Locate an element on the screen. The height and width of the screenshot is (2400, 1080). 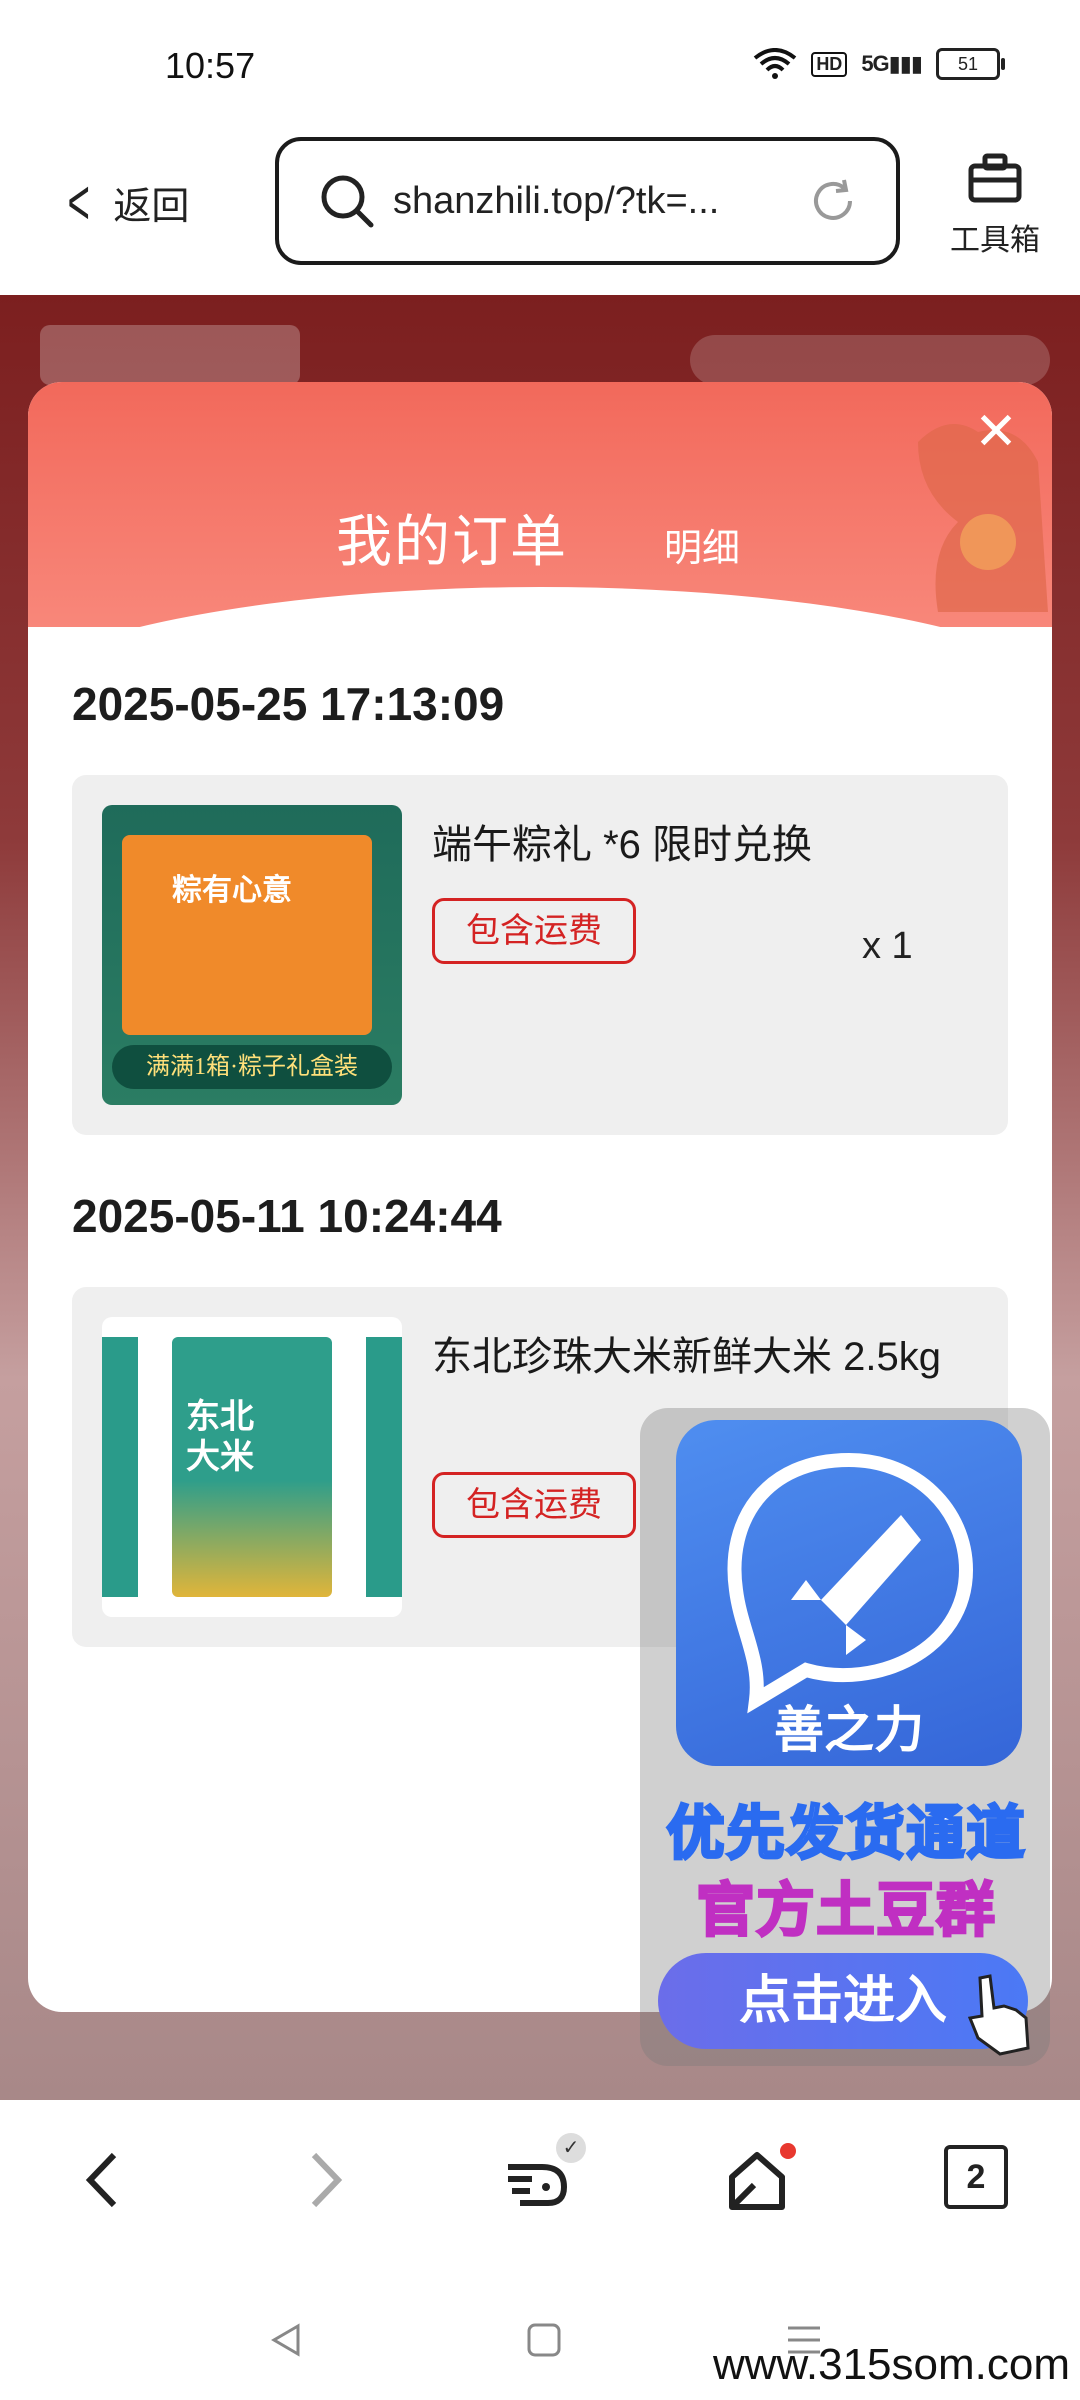
hd-badge: HD is located at coordinates (829, 64).